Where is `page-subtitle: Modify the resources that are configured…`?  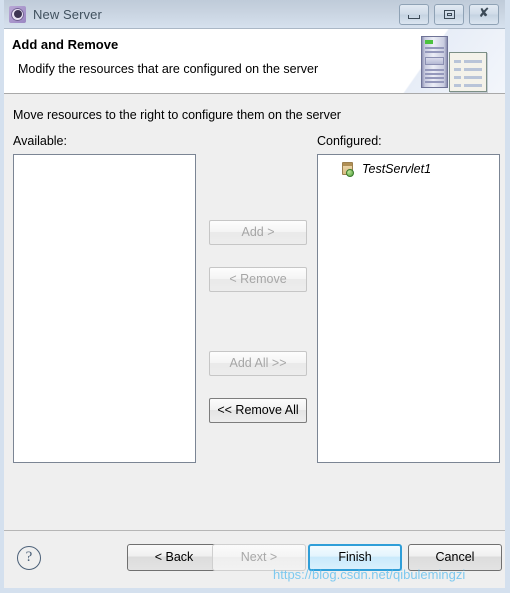
page-subtitle: Modify the resources that are configured… is located at coordinates (168, 69).